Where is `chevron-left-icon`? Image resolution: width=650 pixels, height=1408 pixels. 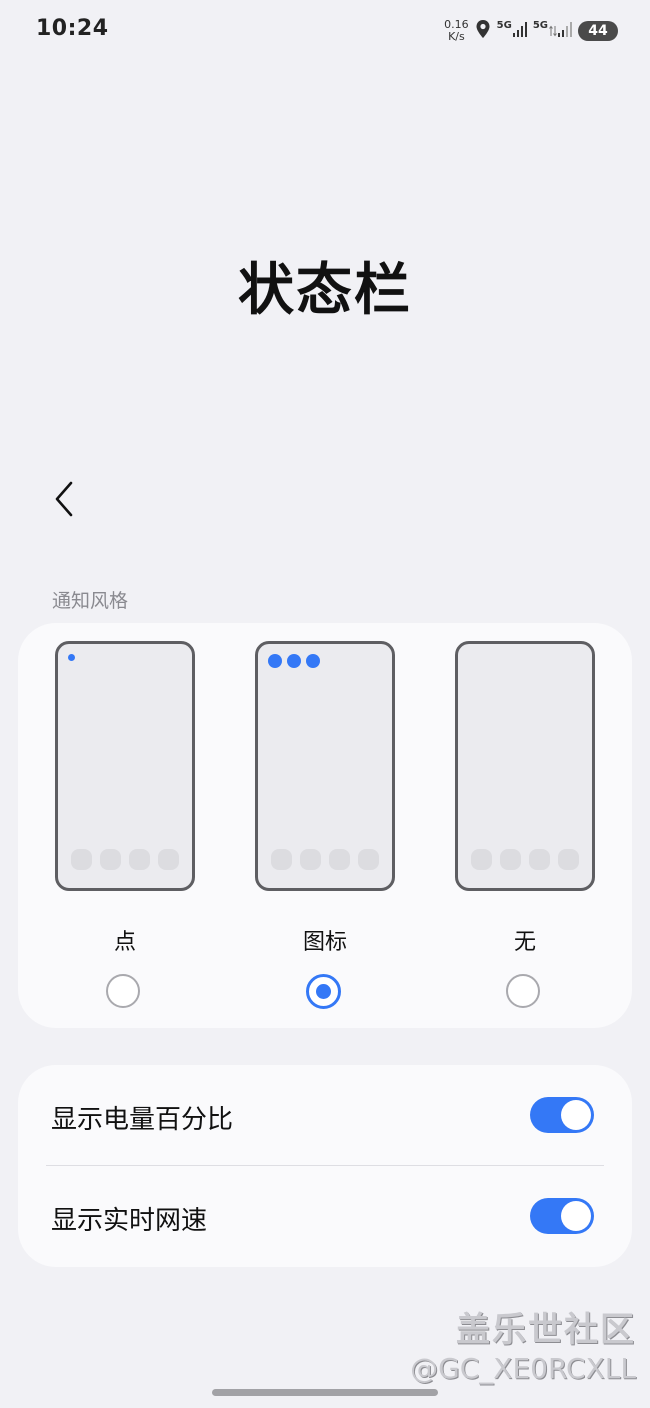
chevron-left-icon is located at coordinates (64, 499).